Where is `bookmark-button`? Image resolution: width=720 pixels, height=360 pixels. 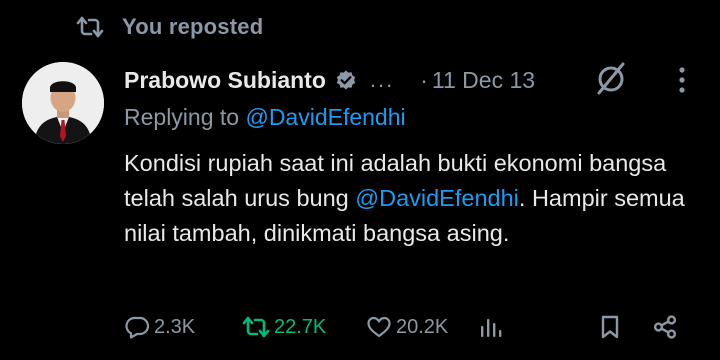
bookmark-button is located at coordinates (610, 327).